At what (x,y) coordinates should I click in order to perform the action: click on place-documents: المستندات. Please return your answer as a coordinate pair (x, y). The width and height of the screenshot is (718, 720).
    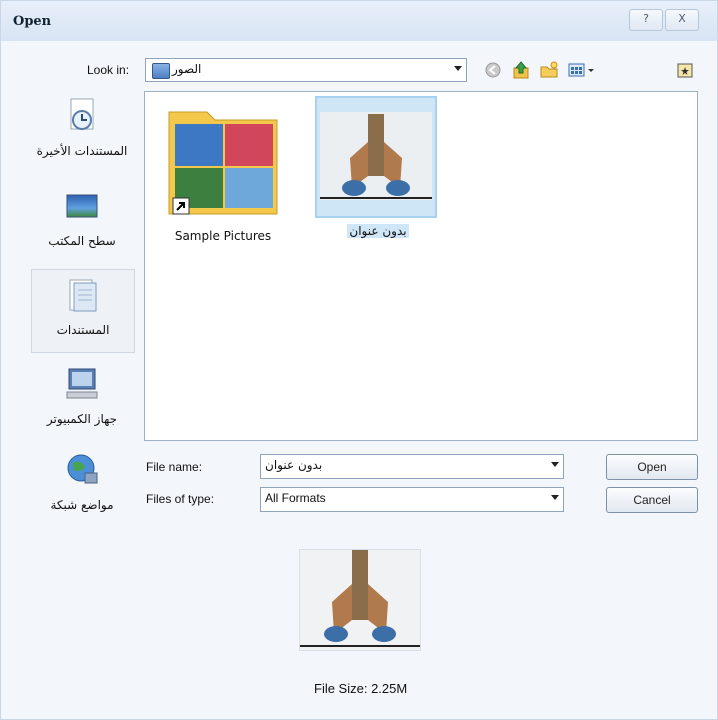
    Looking at the image, I should click on (83, 311).